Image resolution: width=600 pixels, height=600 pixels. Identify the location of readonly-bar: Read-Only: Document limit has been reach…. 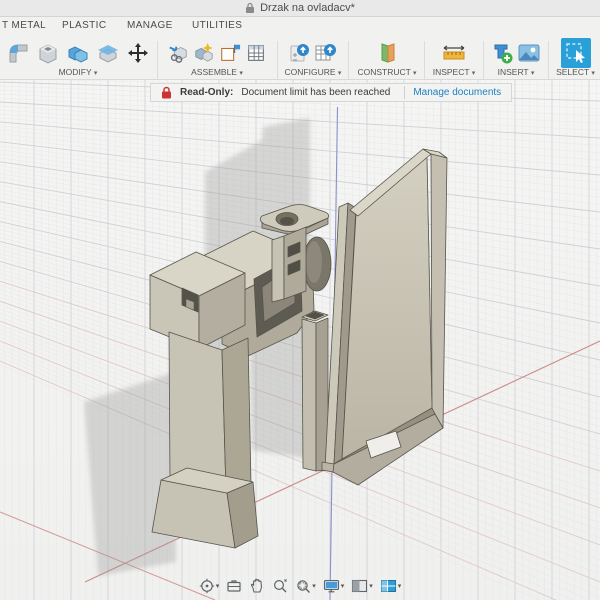
(331, 92).